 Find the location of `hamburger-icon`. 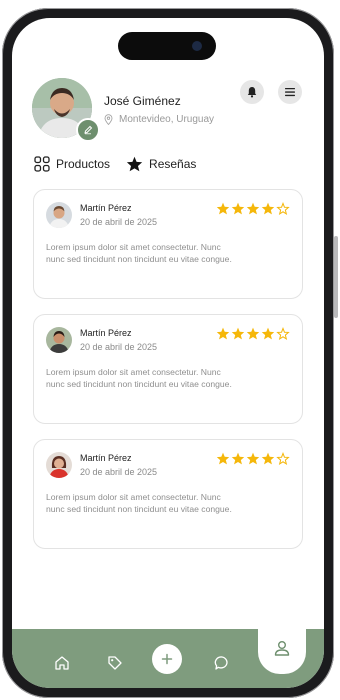

hamburger-icon is located at coordinates (290, 92).